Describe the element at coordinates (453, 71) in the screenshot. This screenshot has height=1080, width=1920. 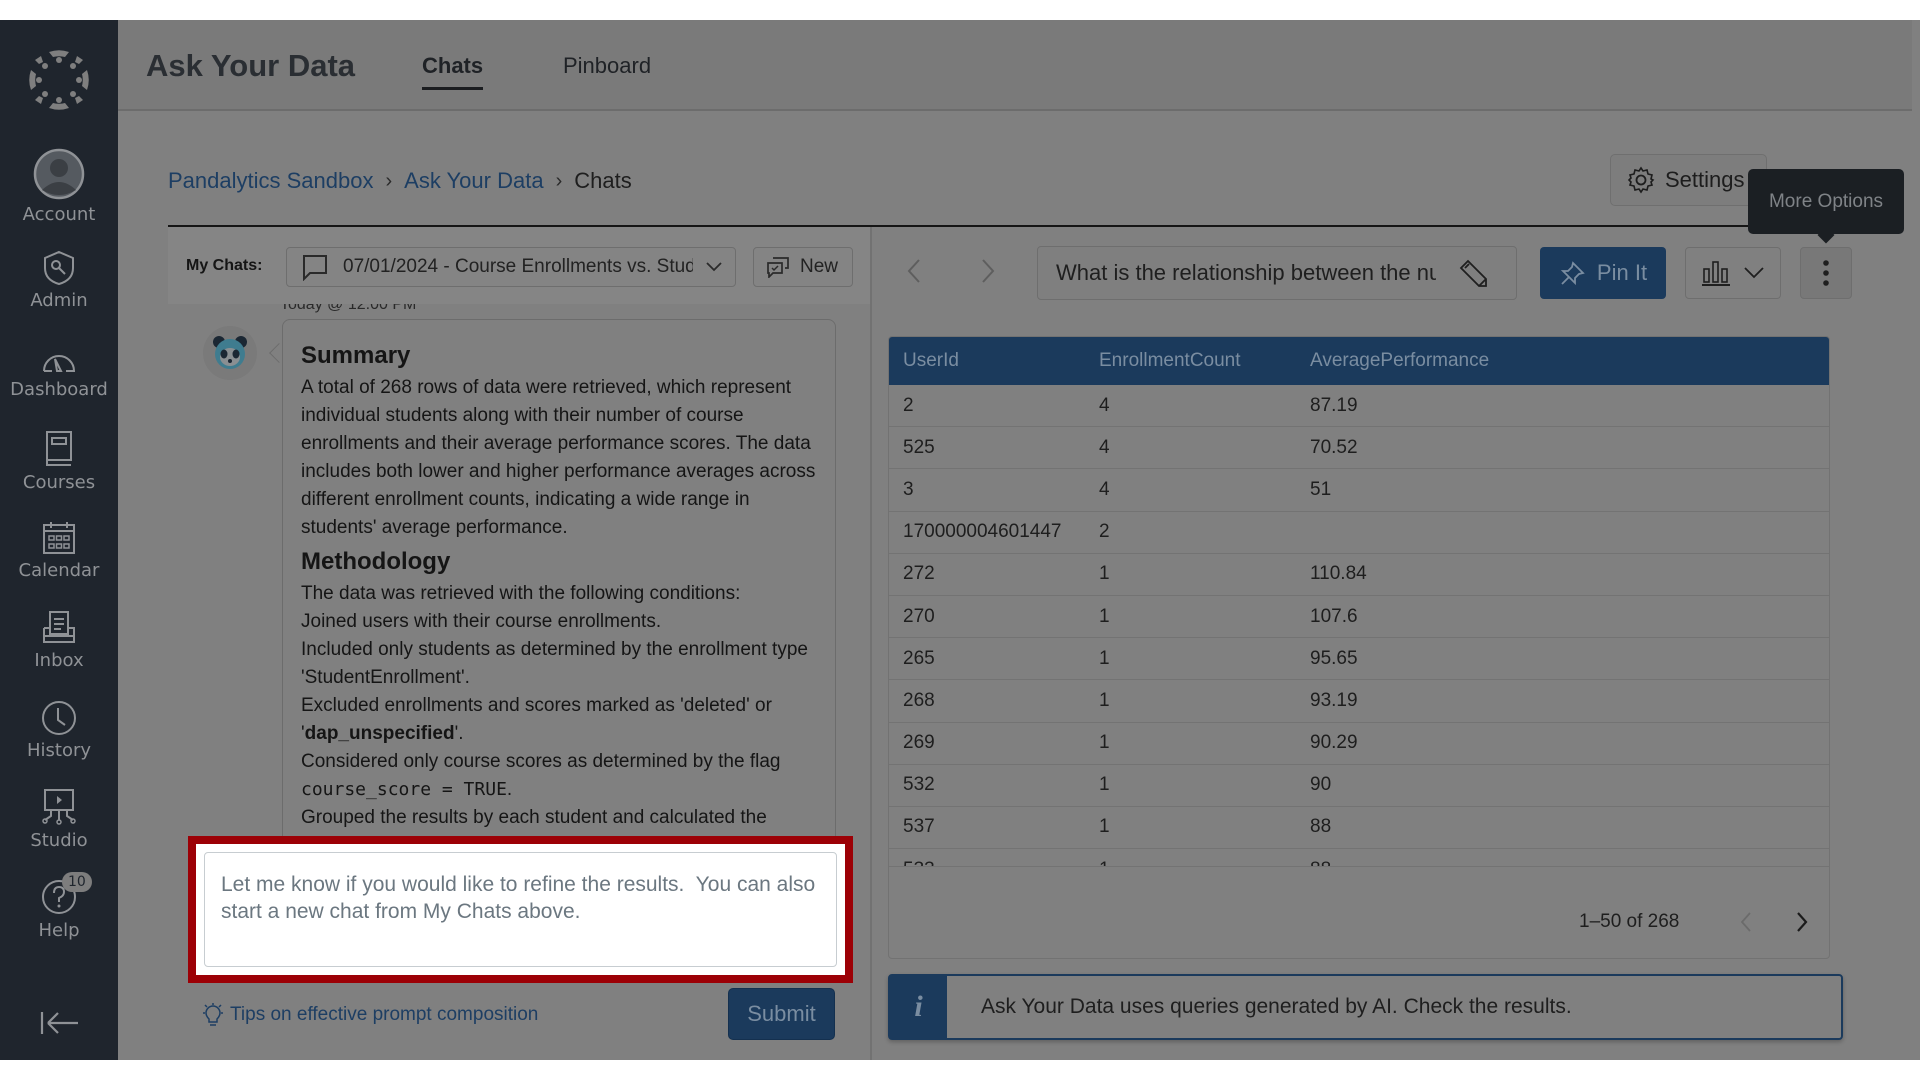
I see `tab-chats: Chats` at that location.